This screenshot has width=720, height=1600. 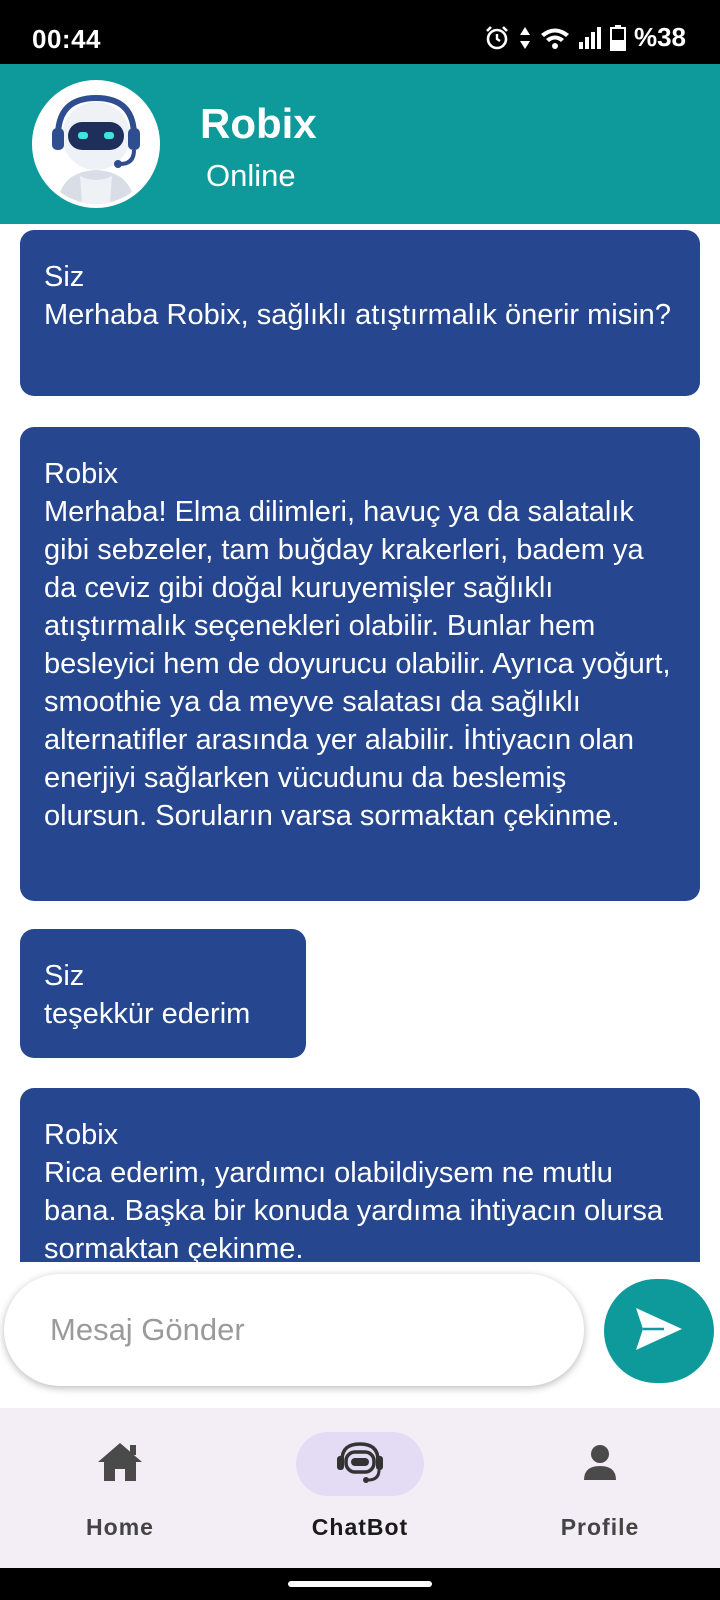 I want to click on robot-icon, so click(x=360, y=1464).